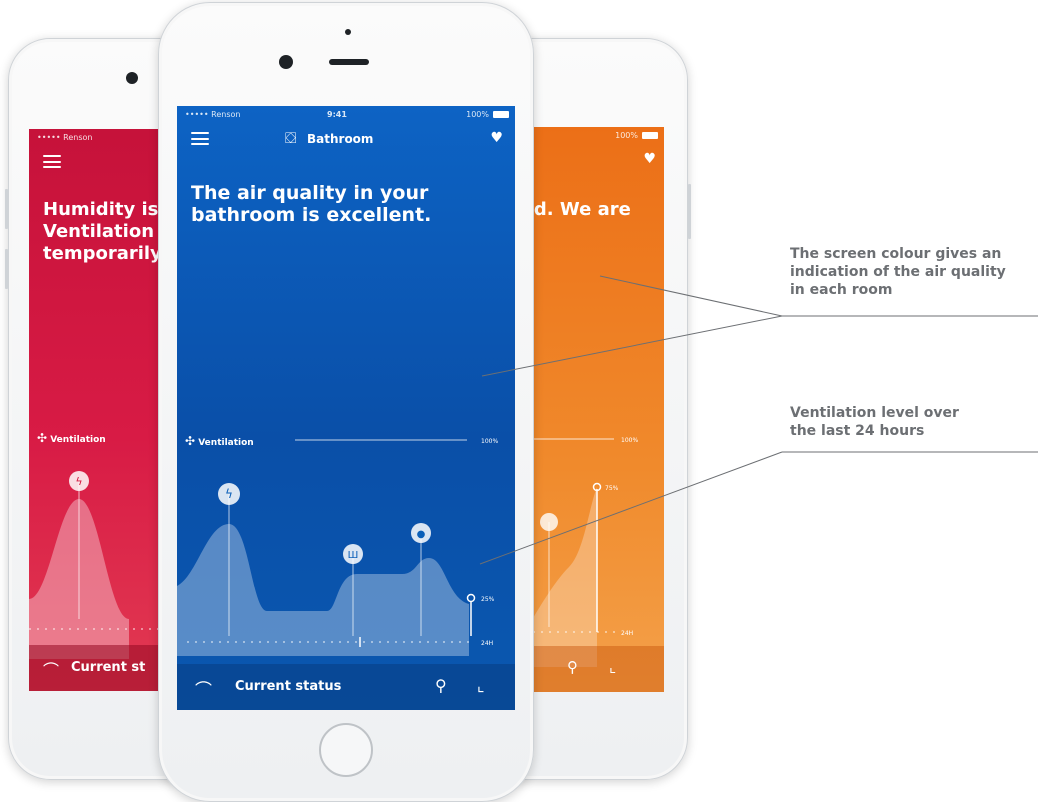  What do you see at coordinates (349, 62) in the screenshot?
I see `speaker-grille` at bounding box center [349, 62].